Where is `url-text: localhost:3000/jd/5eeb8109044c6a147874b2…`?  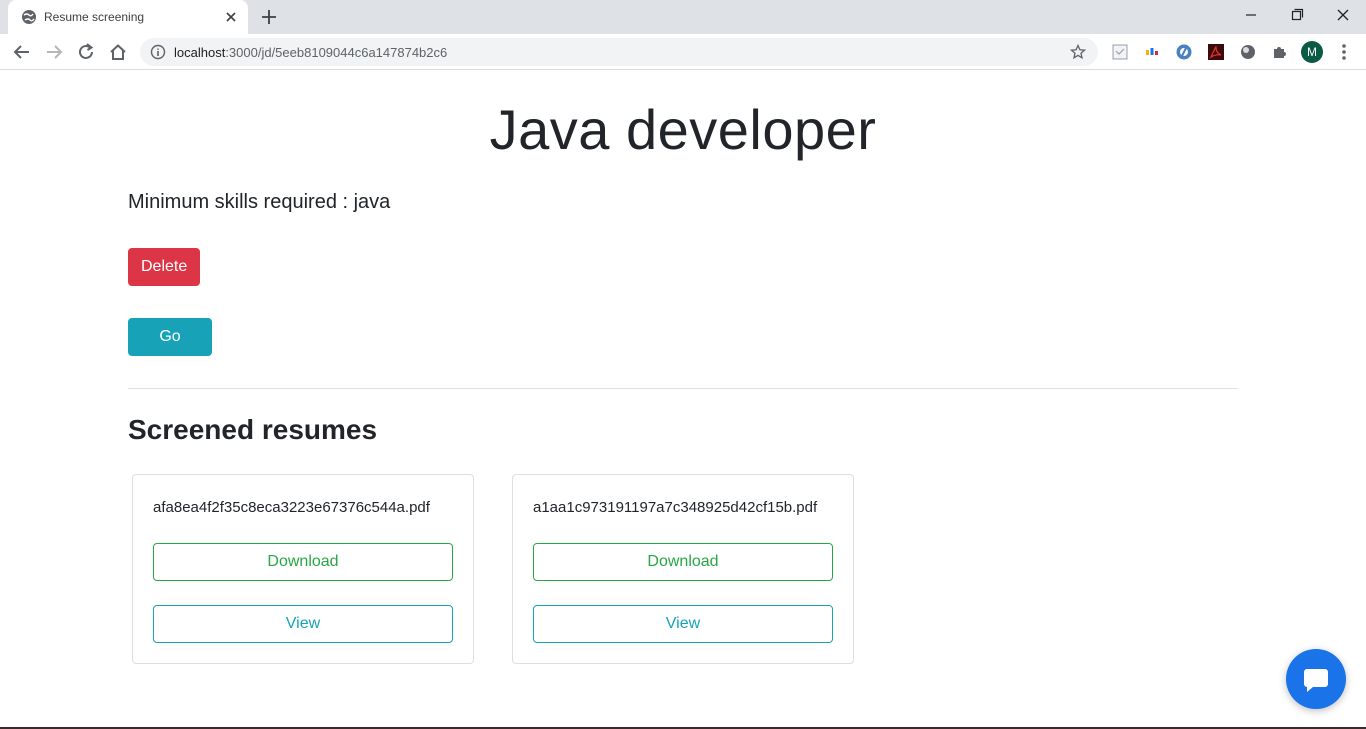
url-text: localhost:3000/jd/5eeb8109044c6a147874b2… is located at coordinates (310, 52).